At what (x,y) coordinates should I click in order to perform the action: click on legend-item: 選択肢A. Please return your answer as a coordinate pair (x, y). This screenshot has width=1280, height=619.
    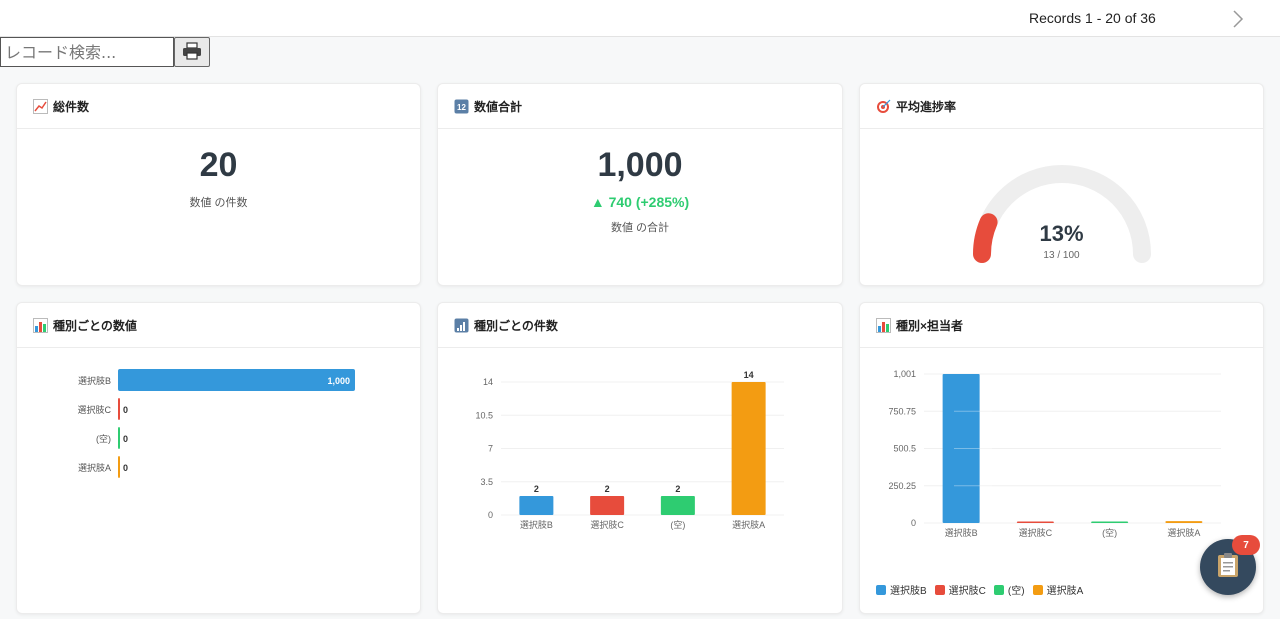
    Looking at the image, I should click on (1058, 589).